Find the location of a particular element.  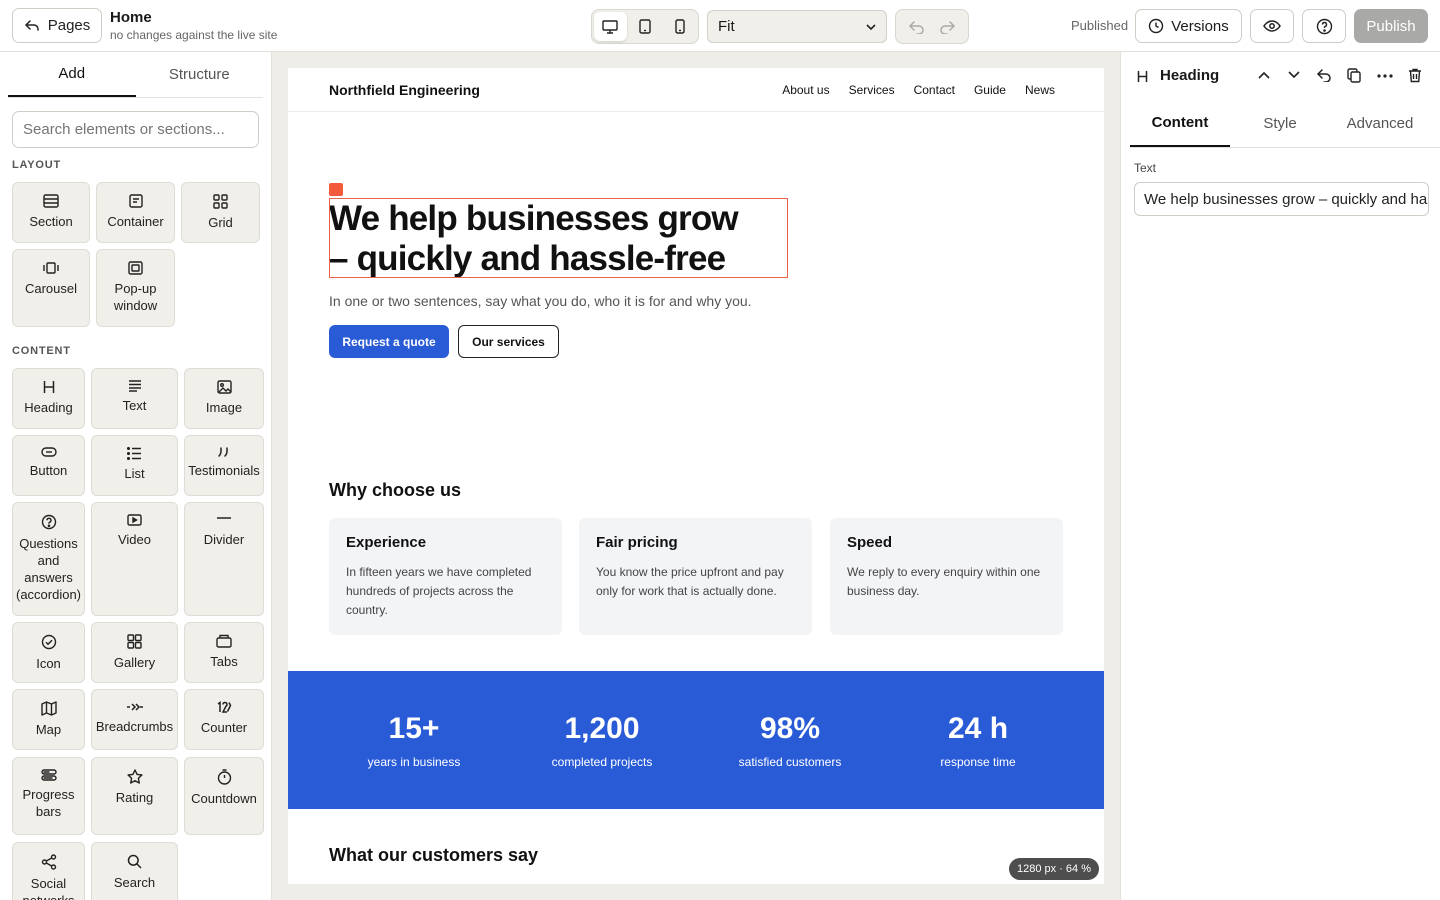

versions-button: Versions is located at coordinates (1188, 26).